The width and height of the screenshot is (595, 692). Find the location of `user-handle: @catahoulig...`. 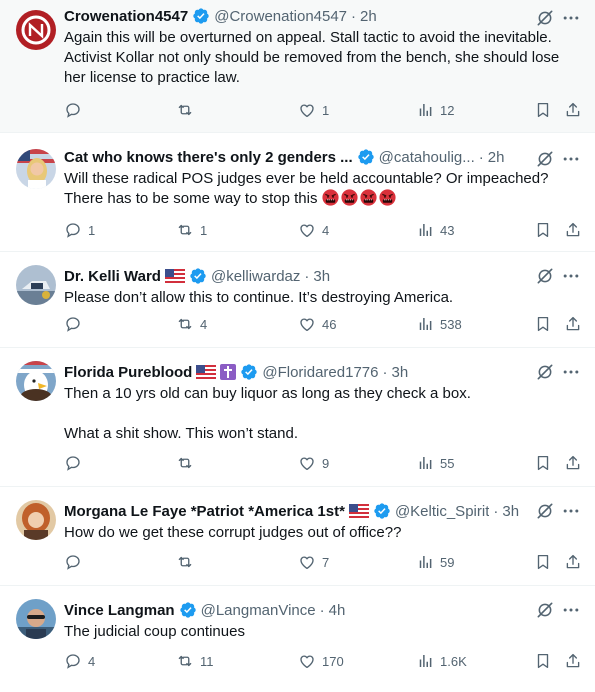

user-handle: @catahoulig... is located at coordinates (427, 157).